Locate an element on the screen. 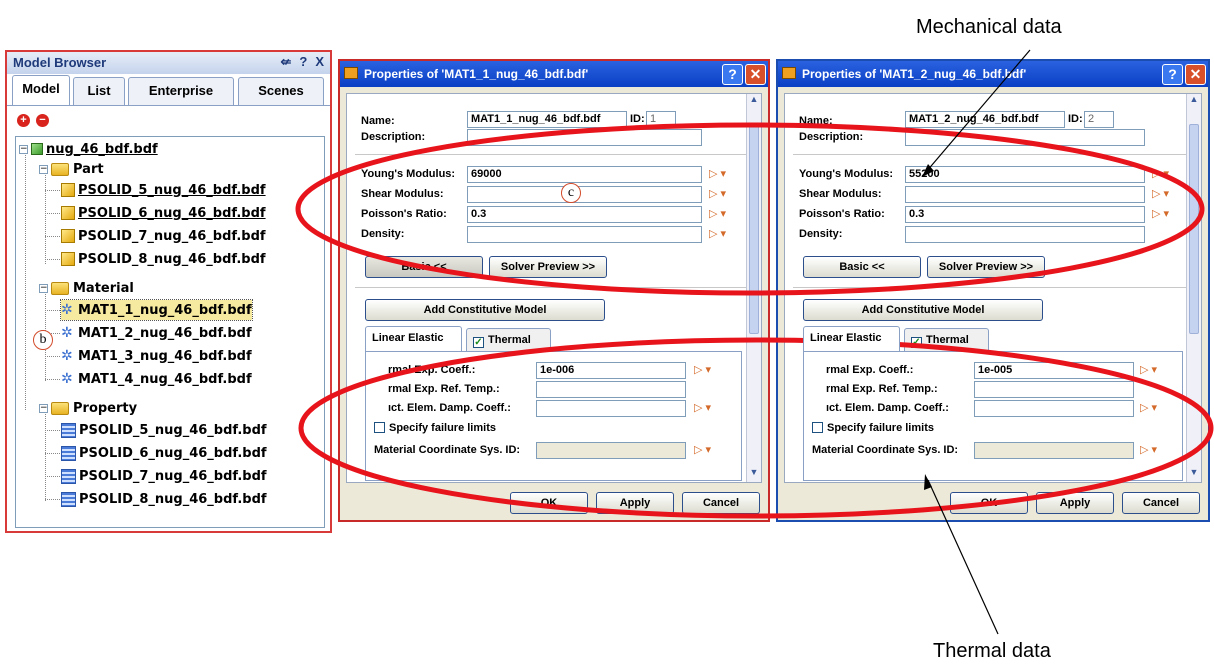  mechanical-pointer-line is located at coordinates (978, 111).